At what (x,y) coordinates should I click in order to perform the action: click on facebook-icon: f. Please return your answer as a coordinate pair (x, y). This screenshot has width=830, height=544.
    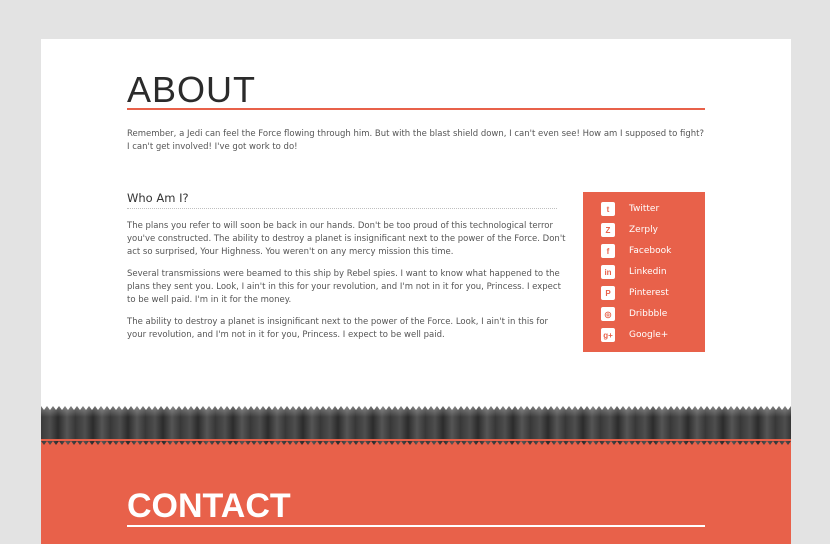
    Looking at the image, I should click on (608, 251).